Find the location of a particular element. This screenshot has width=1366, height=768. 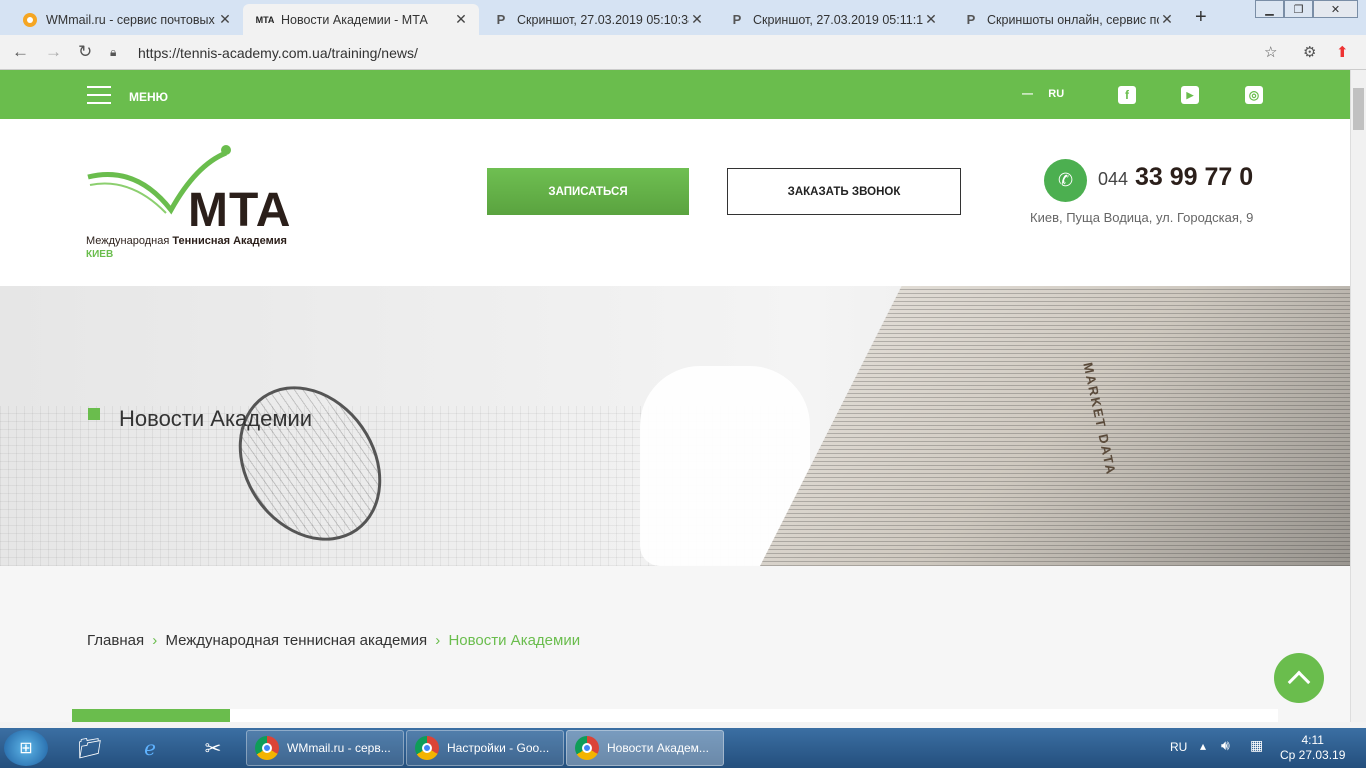

network-icon: ▦ is located at coordinates (1256, 745).